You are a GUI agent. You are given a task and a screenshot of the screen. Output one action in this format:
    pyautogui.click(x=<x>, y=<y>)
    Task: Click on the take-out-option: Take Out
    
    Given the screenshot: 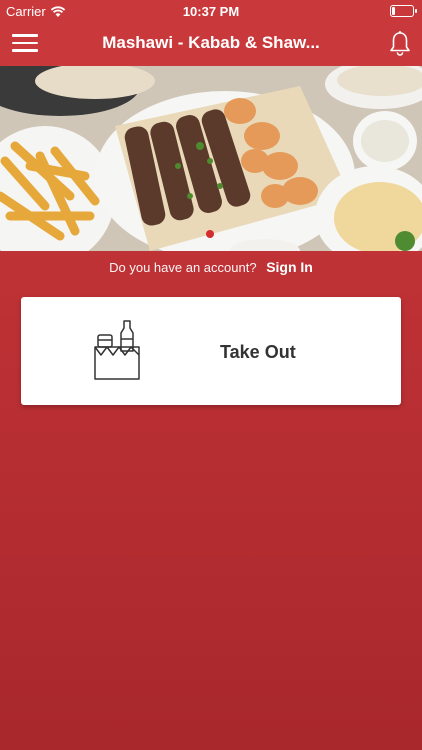 What is the action you would take?
    pyautogui.click(x=211, y=351)
    